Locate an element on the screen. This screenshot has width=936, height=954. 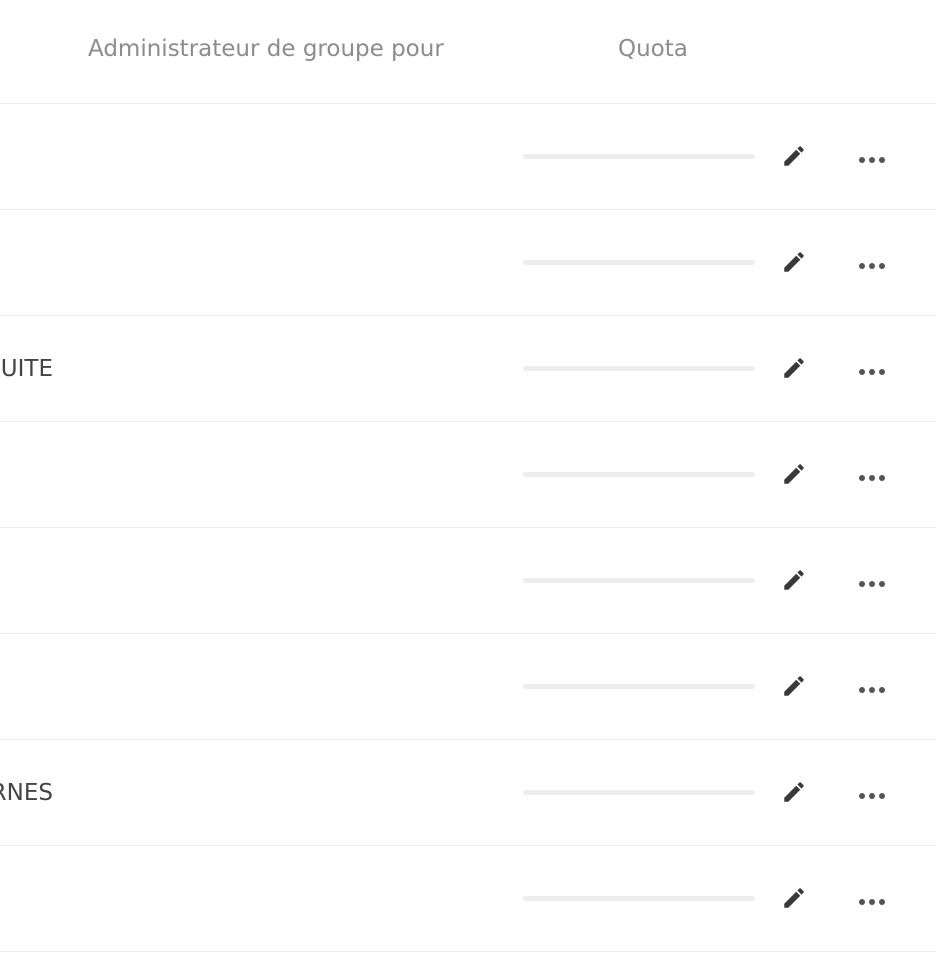
table-row: SUITE is located at coordinates (468, 369).